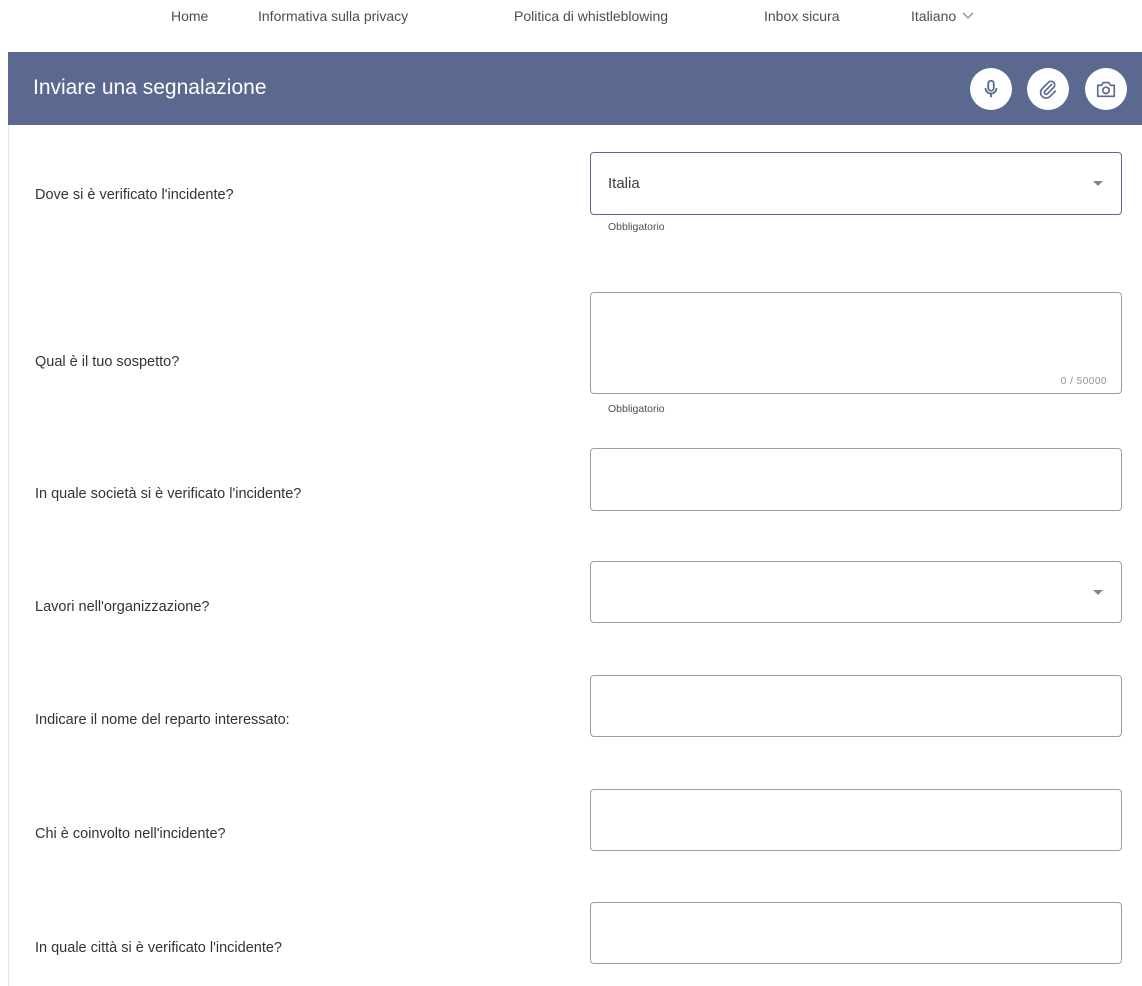 The height and width of the screenshot is (986, 1142). What do you see at coordinates (189, 16) in the screenshot?
I see `nav-home: Home` at bounding box center [189, 16].